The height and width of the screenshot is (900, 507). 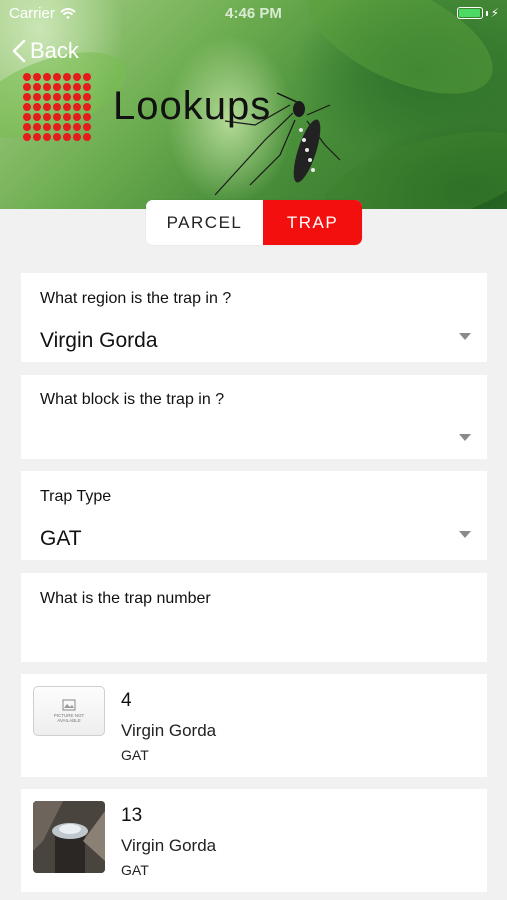 What do you see at coordinates (19, 51) in the screenshot?
I see `chevron-left-icon` at bounding box center [19, 51].